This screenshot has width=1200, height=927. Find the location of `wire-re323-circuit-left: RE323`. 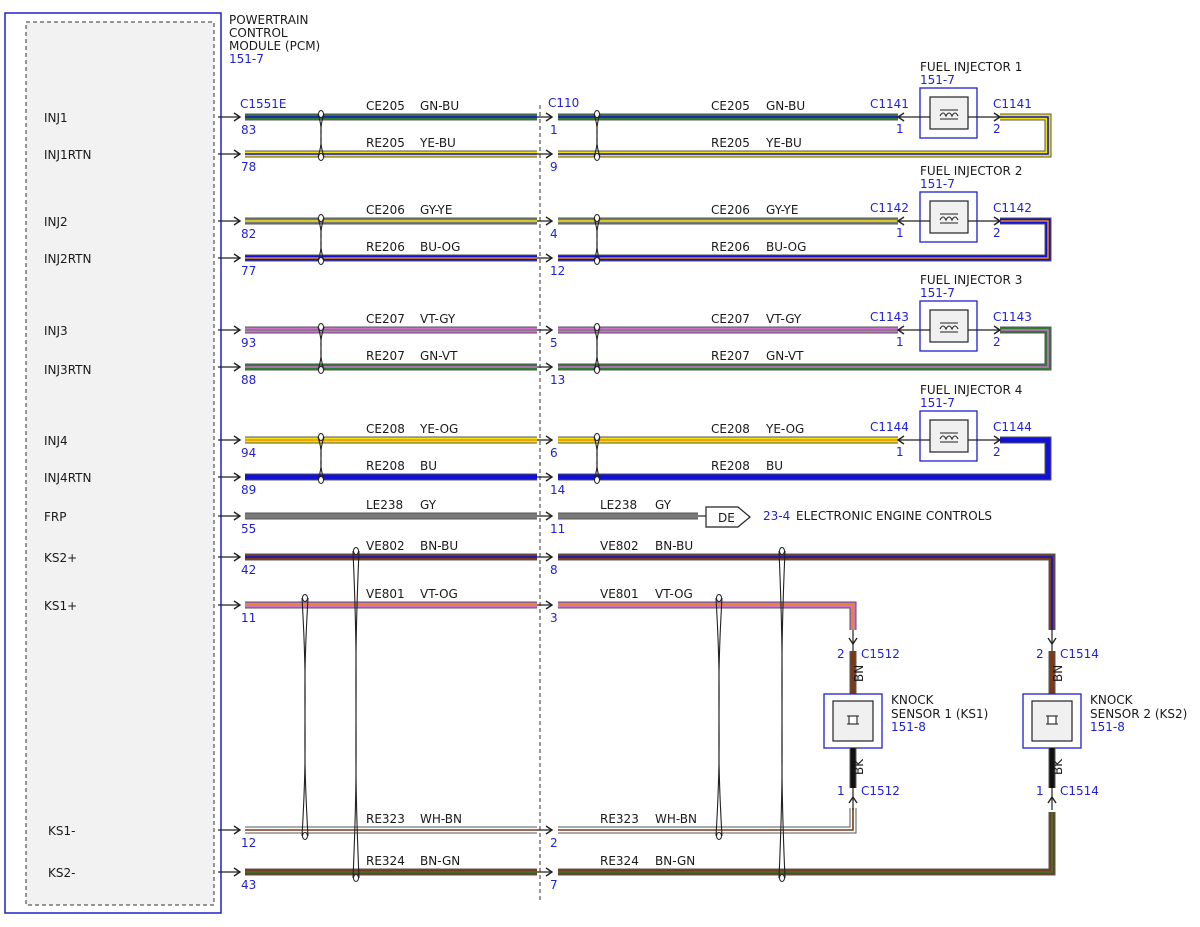

wire-re323-circuit-left: RE323 is located at coordinates (385, 819).